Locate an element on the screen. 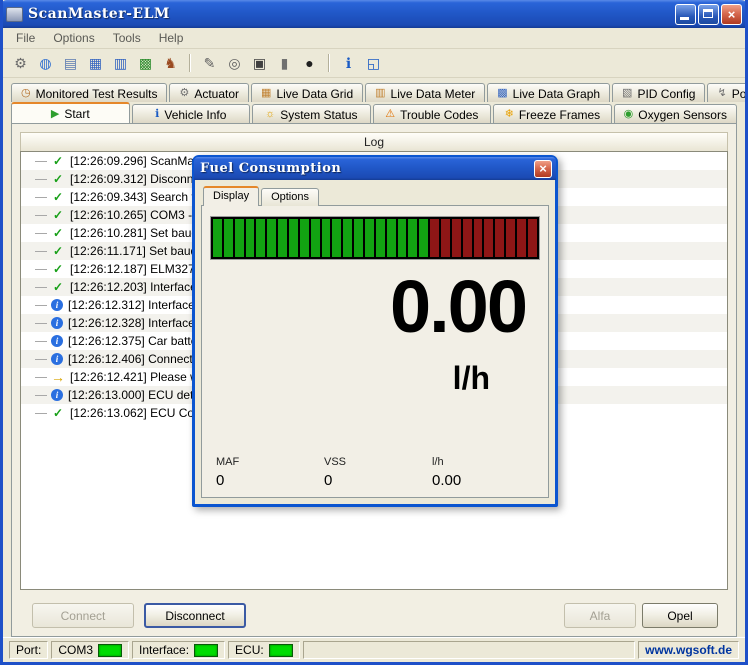 This screenshot has width=748, height=665. log-text: [12:26:10.281] Set baudr is located at coordinates (136, 233).